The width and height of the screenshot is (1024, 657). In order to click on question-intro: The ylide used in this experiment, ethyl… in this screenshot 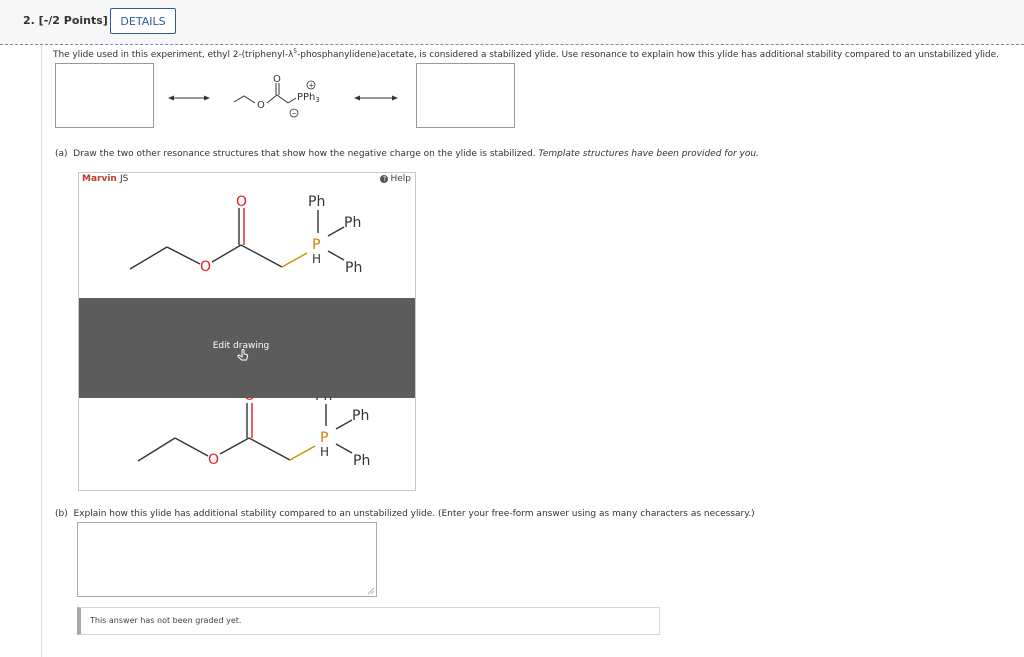, I will do `click(526, 54)`.